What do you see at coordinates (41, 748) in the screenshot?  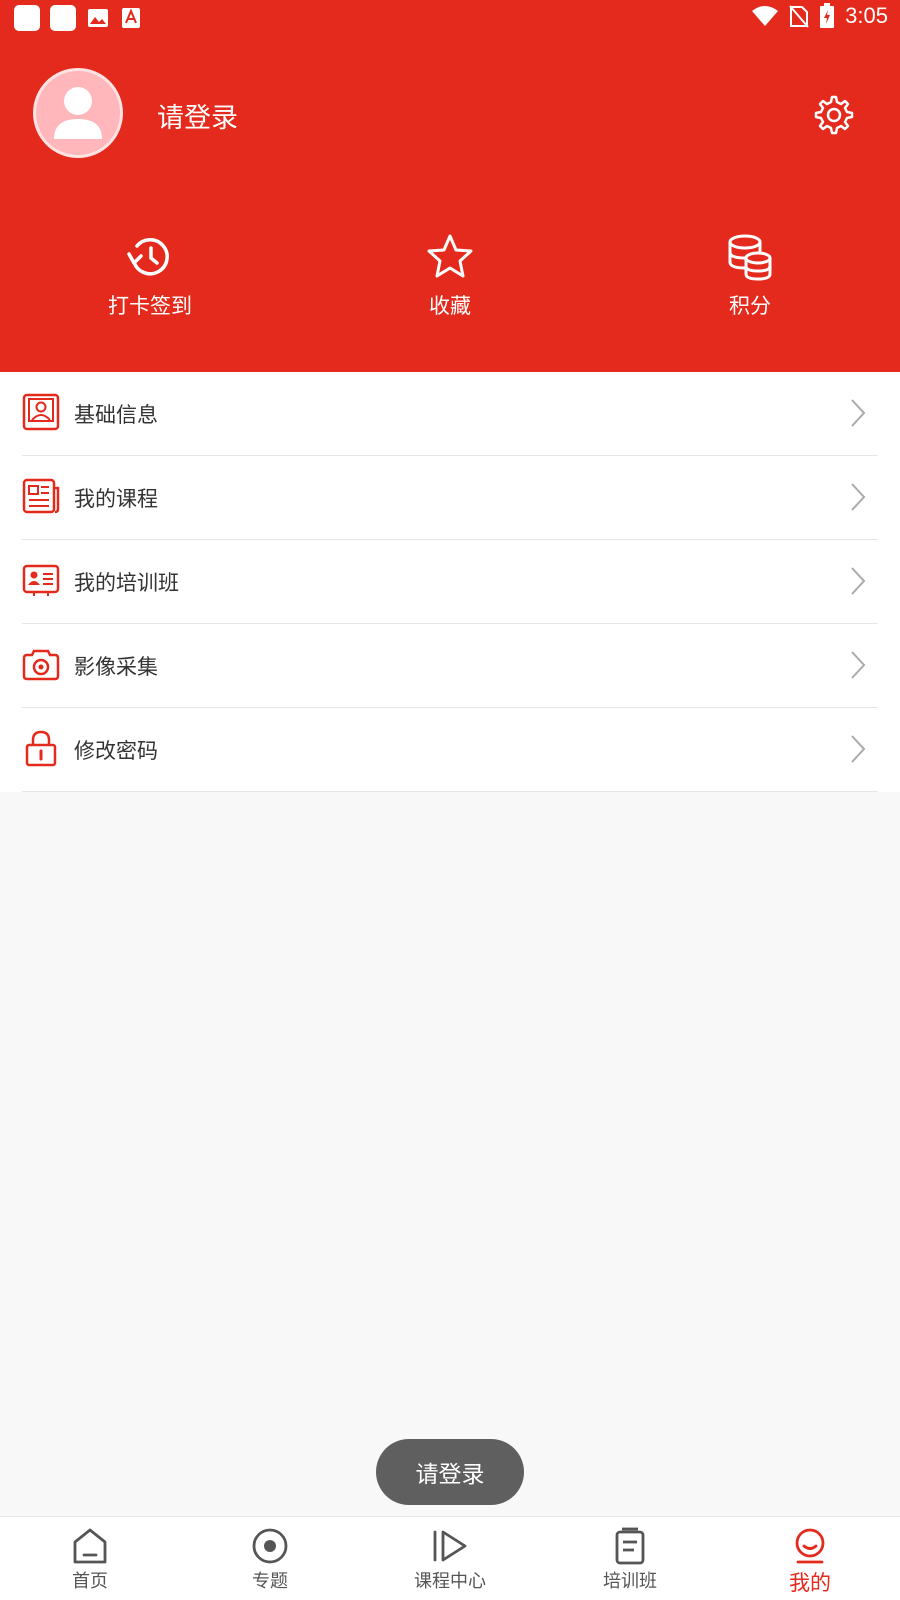 I see `lock-icon` at bounding box center [41, 748].